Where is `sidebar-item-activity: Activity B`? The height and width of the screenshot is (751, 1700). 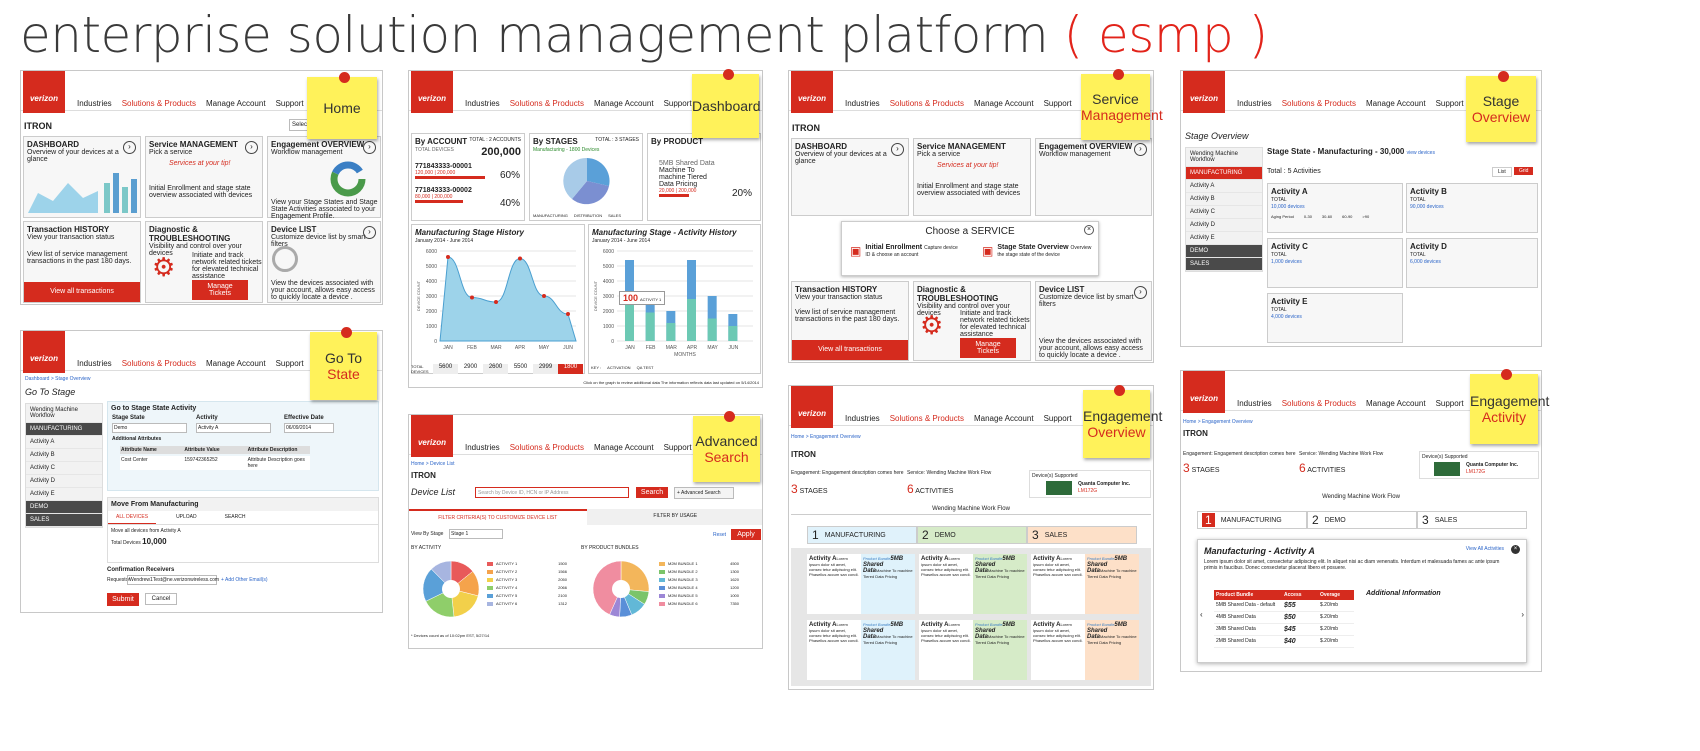 sidebar-item-activity: Activity B is located at coordinates (64, 455).